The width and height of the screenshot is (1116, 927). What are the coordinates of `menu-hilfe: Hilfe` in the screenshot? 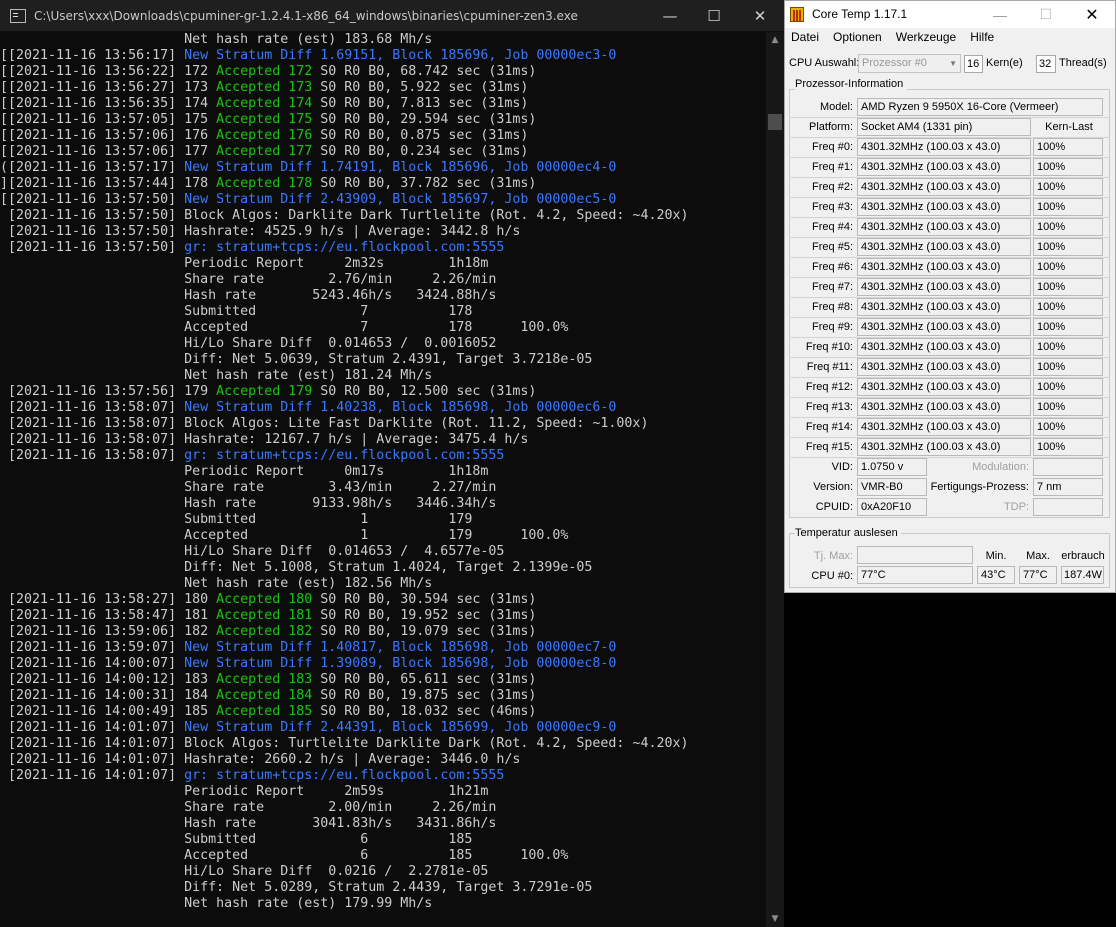 It's located at (982, 37).